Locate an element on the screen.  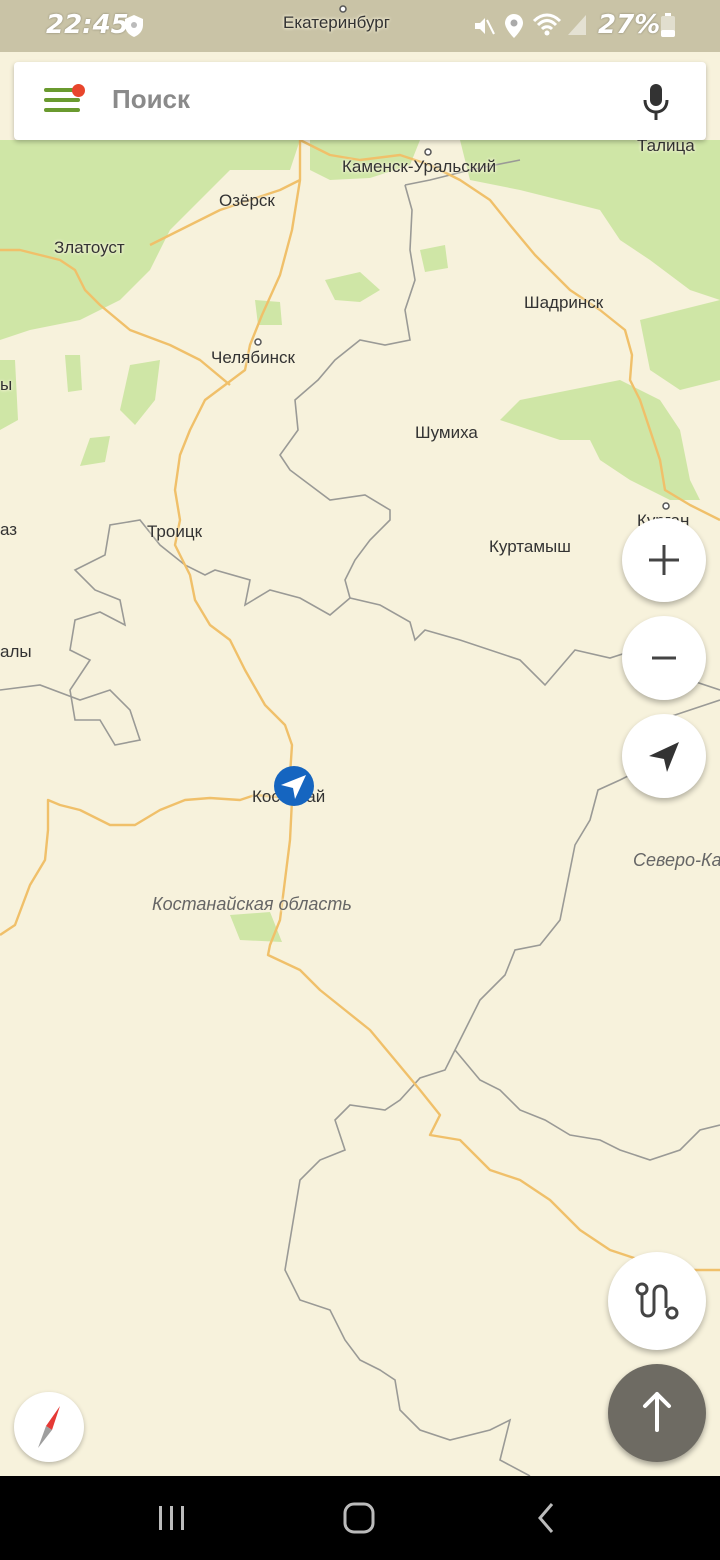
menu-button is located at coordinates (64, 100).